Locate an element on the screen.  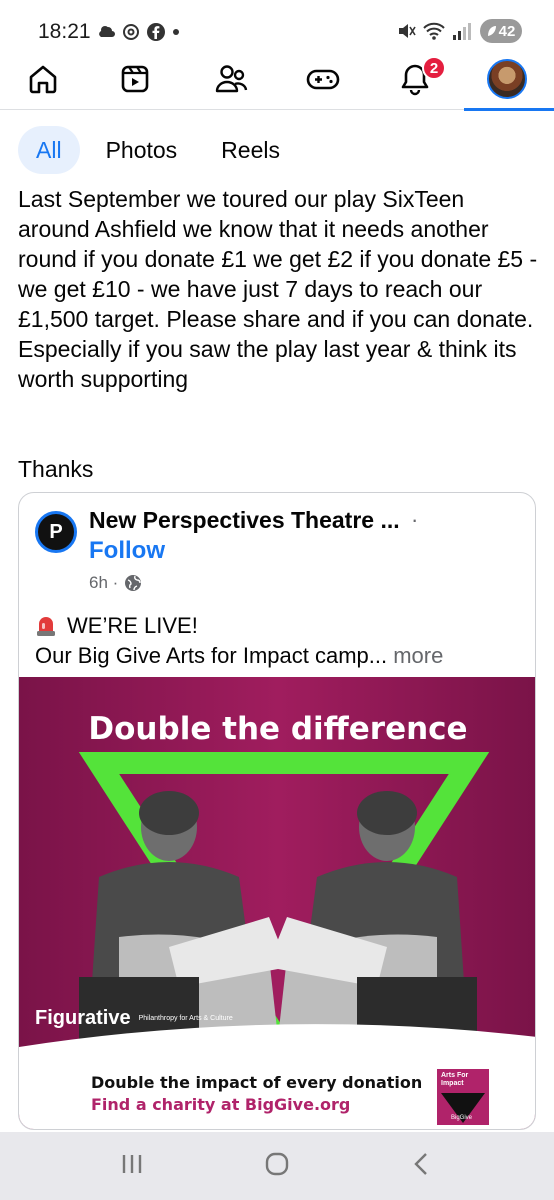
live-text: WE’RE LIVE! is located at coordinates (132, 625).